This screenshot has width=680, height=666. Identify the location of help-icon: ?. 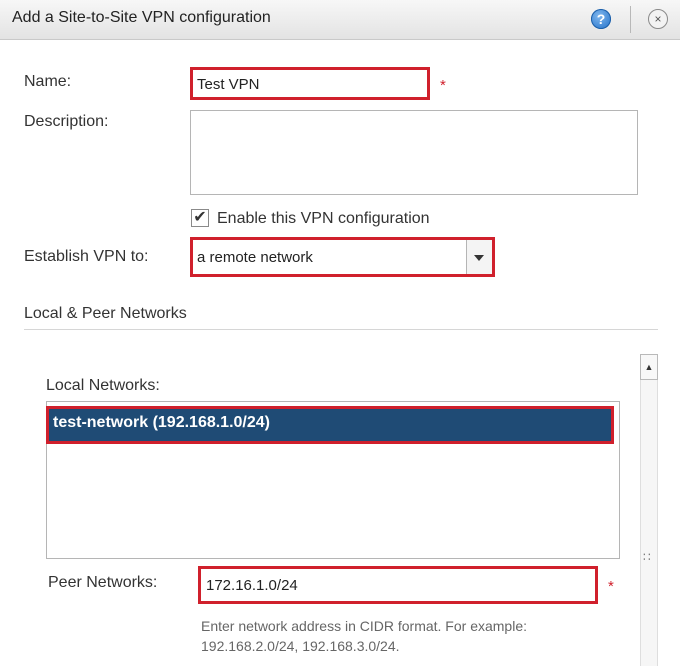
(601, 19).